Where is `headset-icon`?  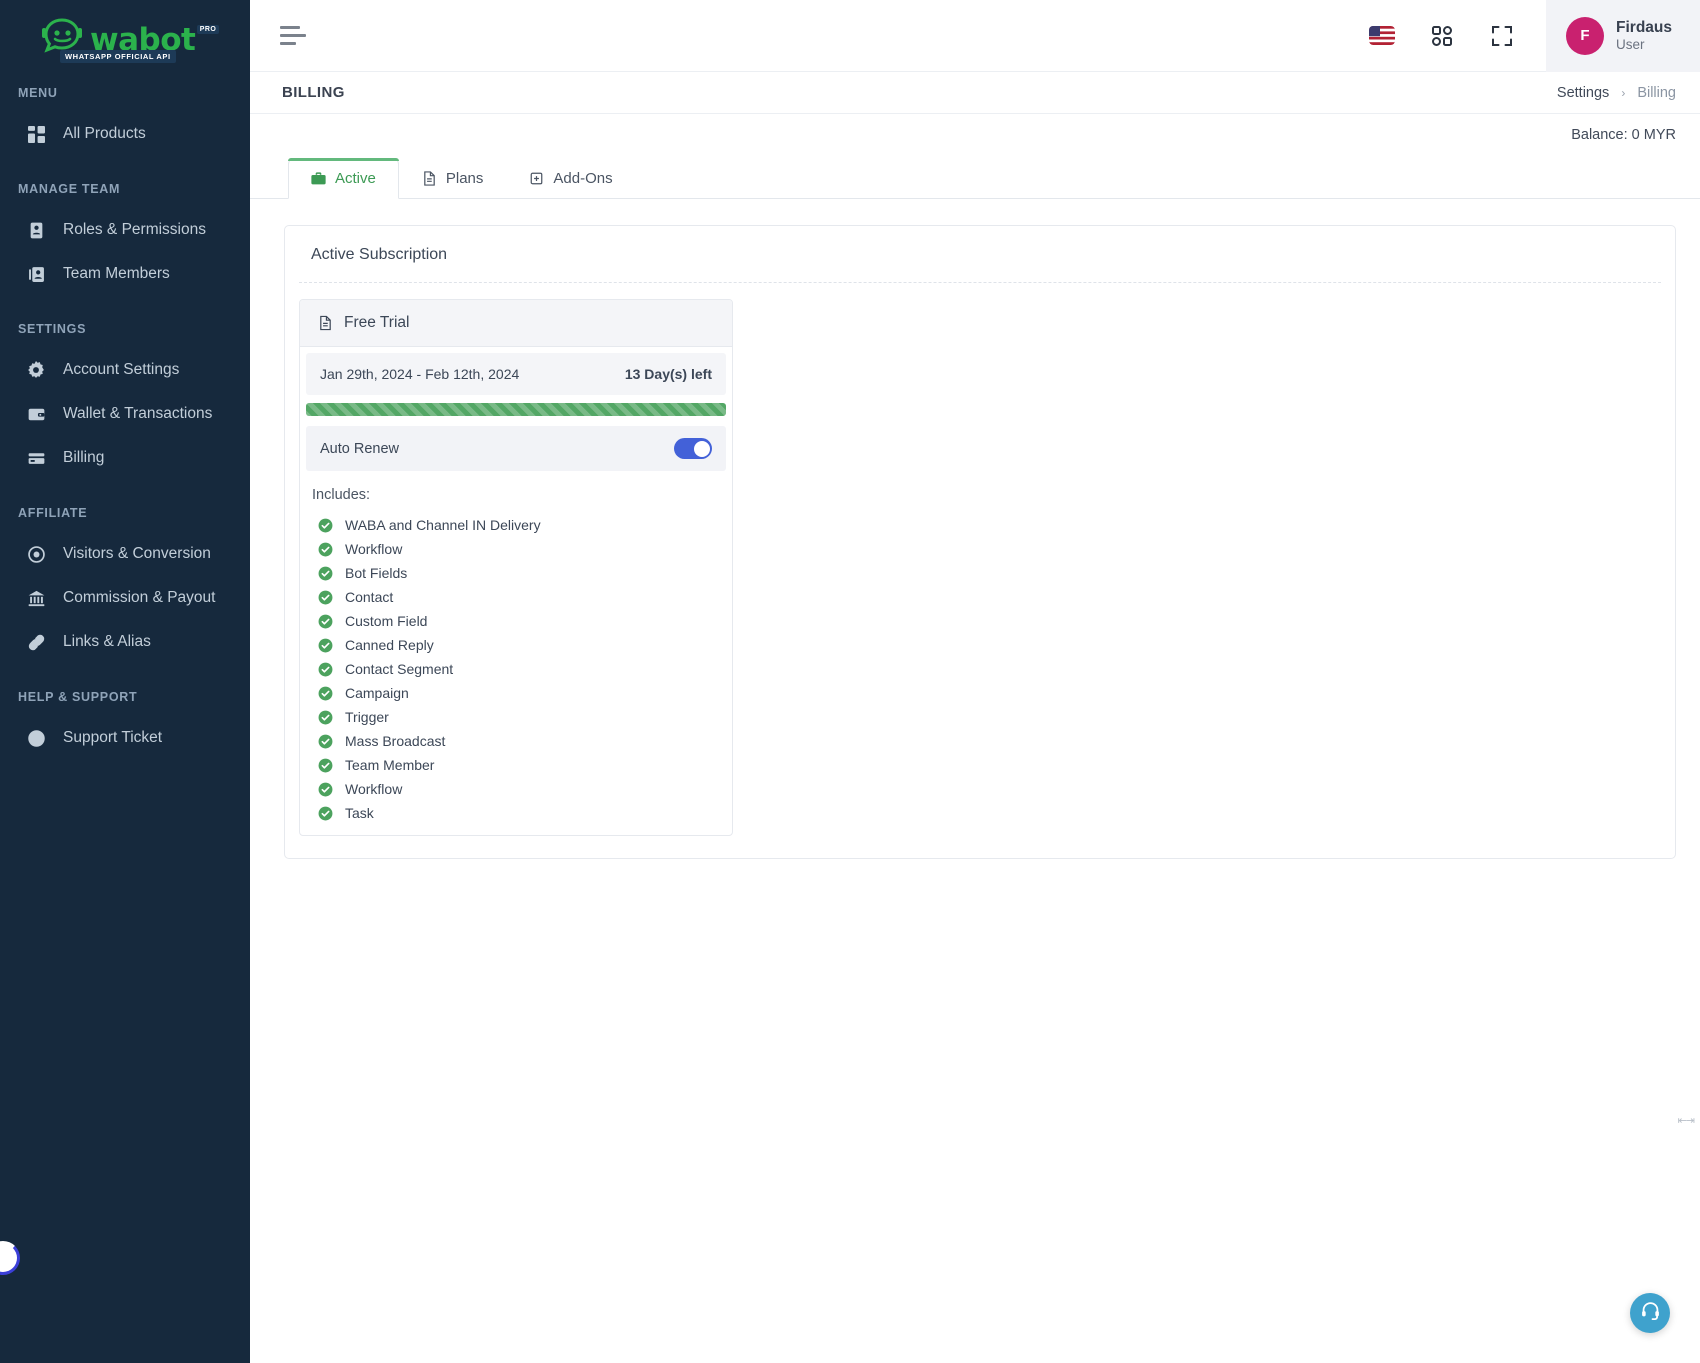 headset-icon is located at coordinates (1650, 1313).